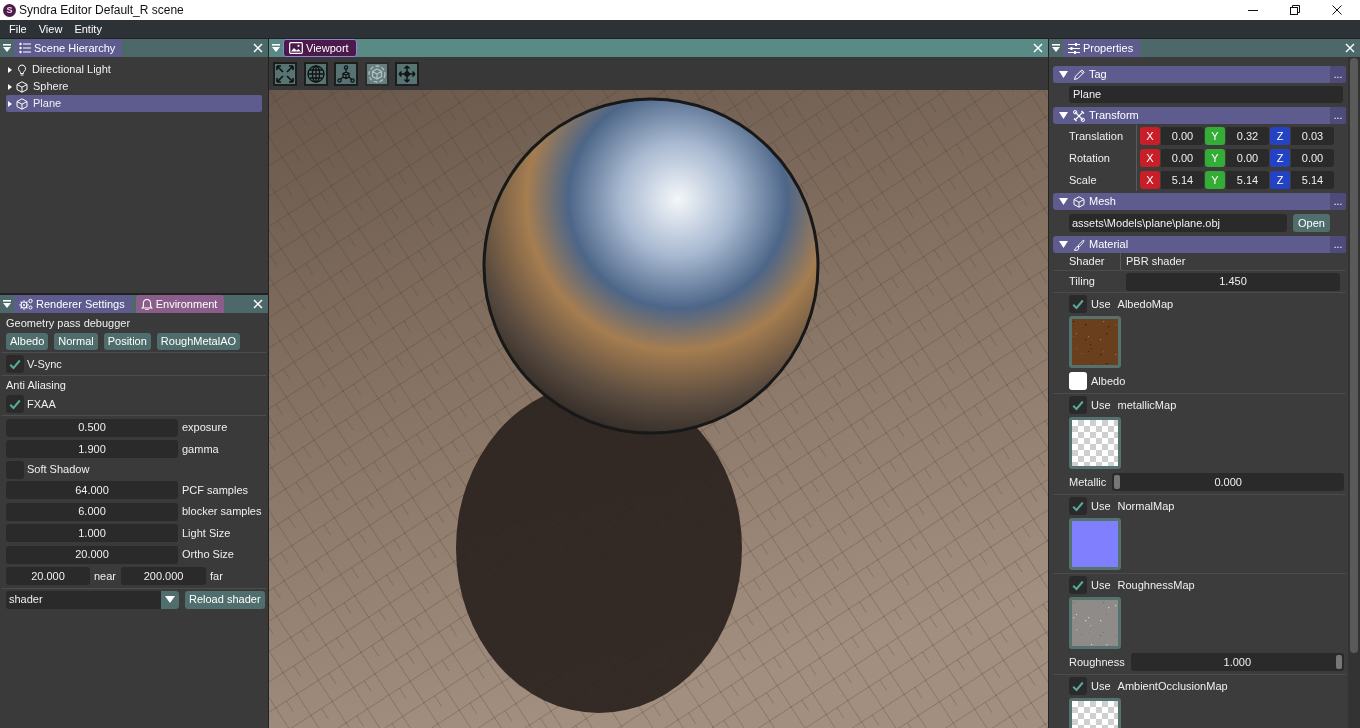 The image size is (1360, 728). I want to click on slider-label: Metallic, so click(1088, 482).